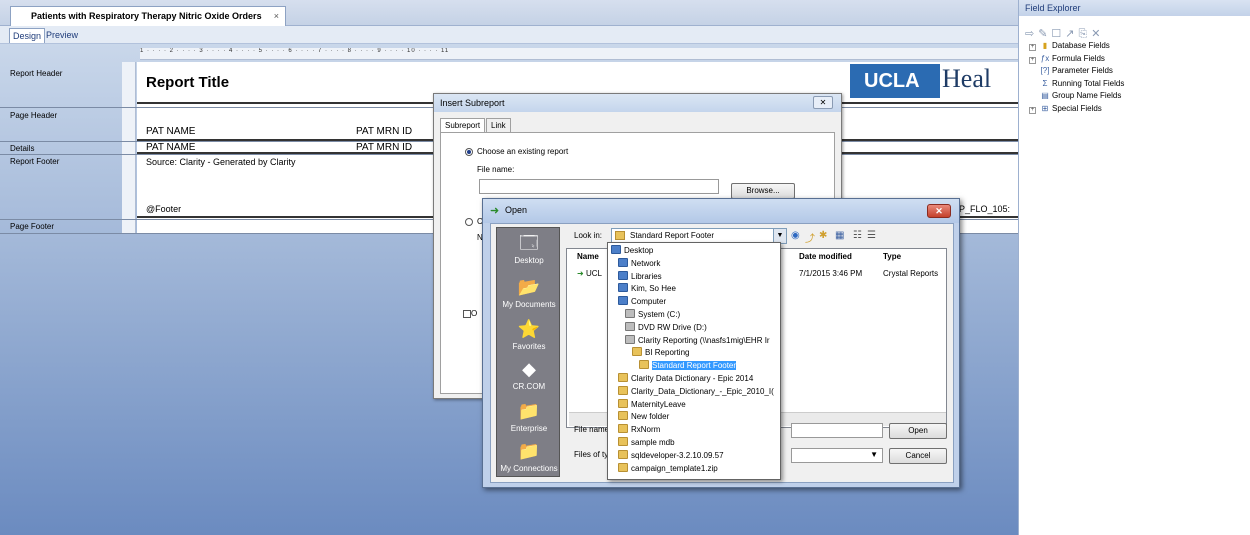 The width and height of the screenshot is (1250, 535). I want to click on mode-tab-bar: Design Preview, so click(509, 35).